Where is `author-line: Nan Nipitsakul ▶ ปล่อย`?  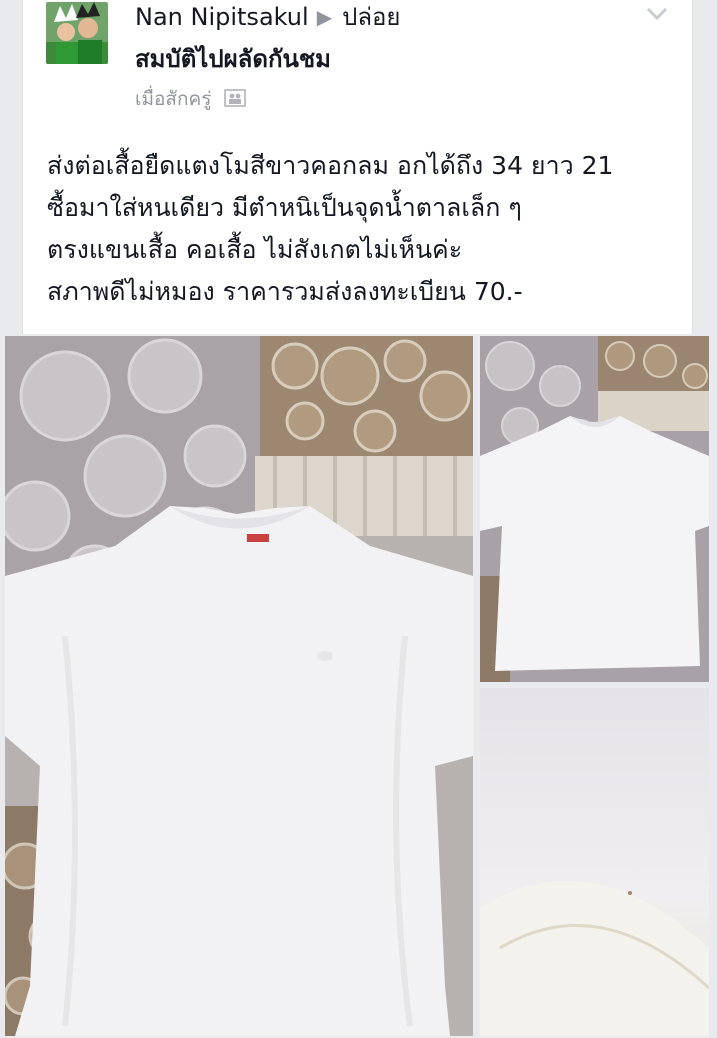
author-line: Nan Nipitsakul ▶ ปล่อย is located at coordinates (385, 17).